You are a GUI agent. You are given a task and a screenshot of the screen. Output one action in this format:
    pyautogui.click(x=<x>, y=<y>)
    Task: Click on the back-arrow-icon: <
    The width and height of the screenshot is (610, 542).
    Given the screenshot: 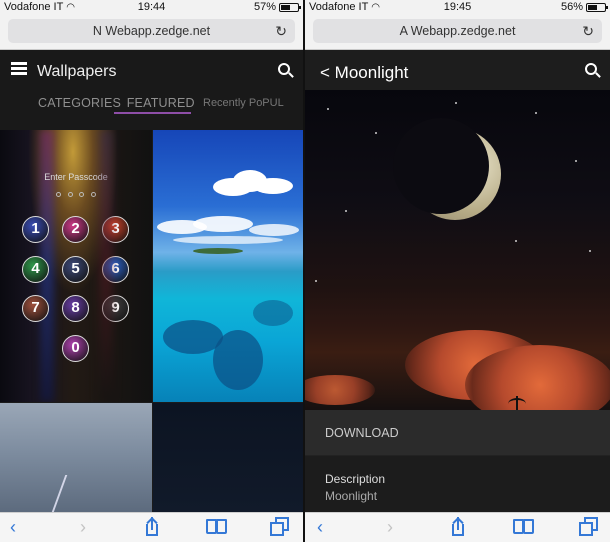 What is the action you would take?
    pyautogui.click(x=325, y=72)
    